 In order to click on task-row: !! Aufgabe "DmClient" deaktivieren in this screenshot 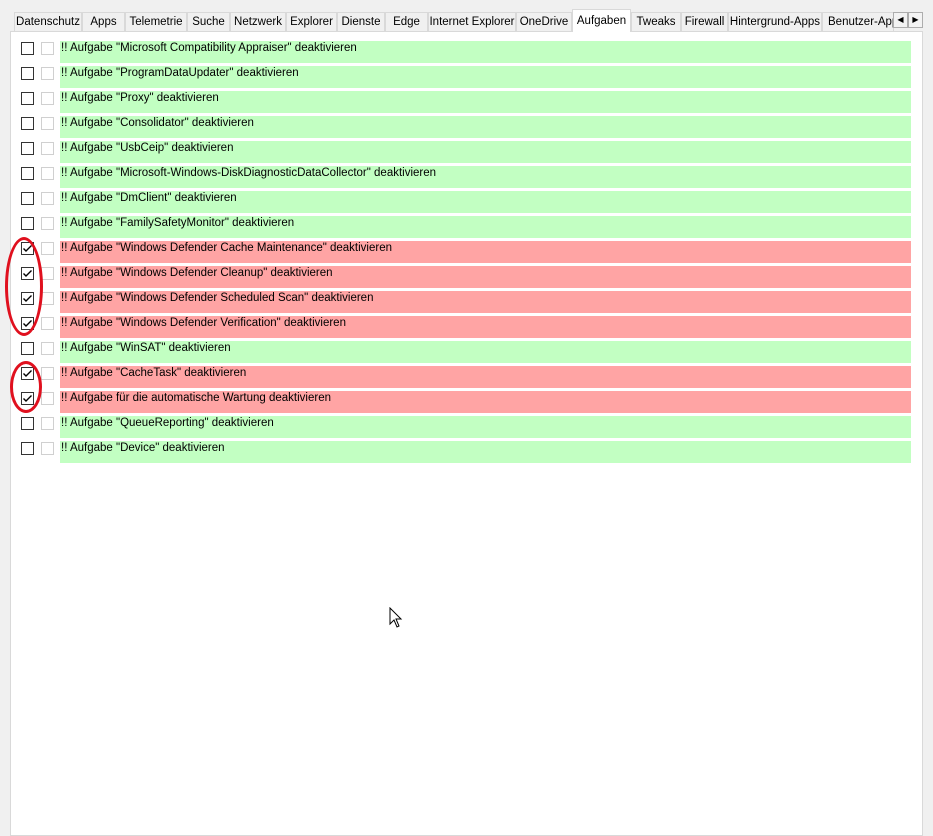, I will do `click(467, 197)`.